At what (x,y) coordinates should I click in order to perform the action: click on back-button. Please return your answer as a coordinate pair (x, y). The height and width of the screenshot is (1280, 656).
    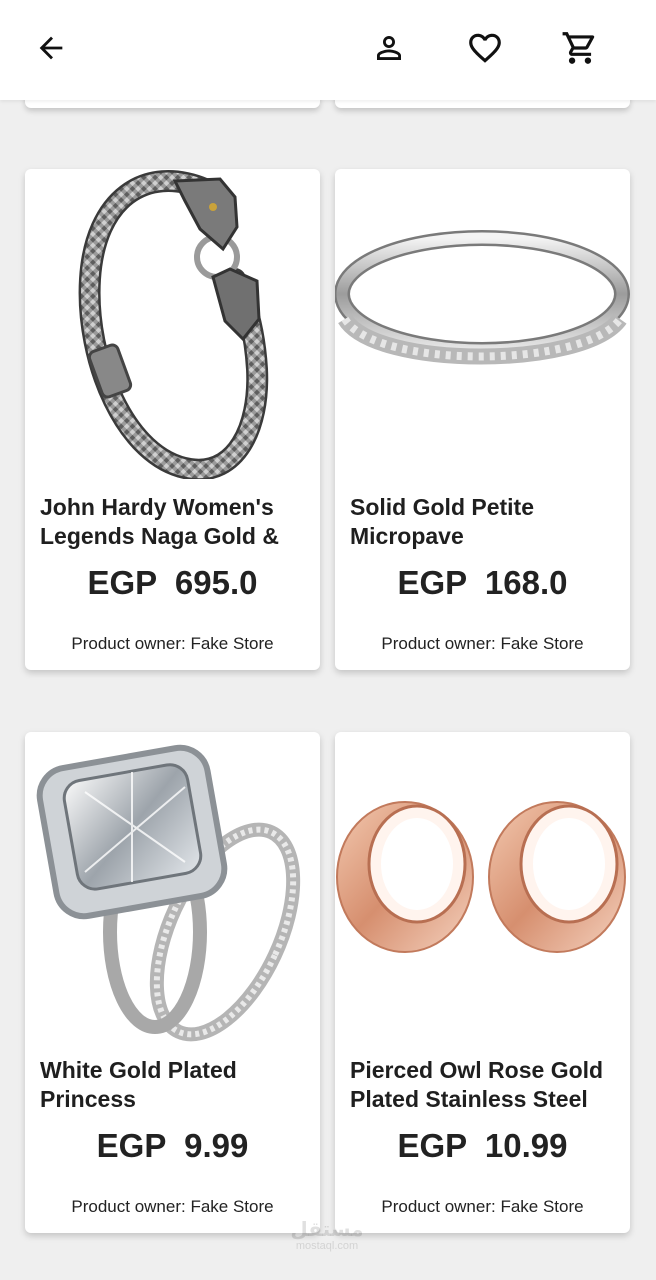
    Looking at the image, I should click on (51, 48).